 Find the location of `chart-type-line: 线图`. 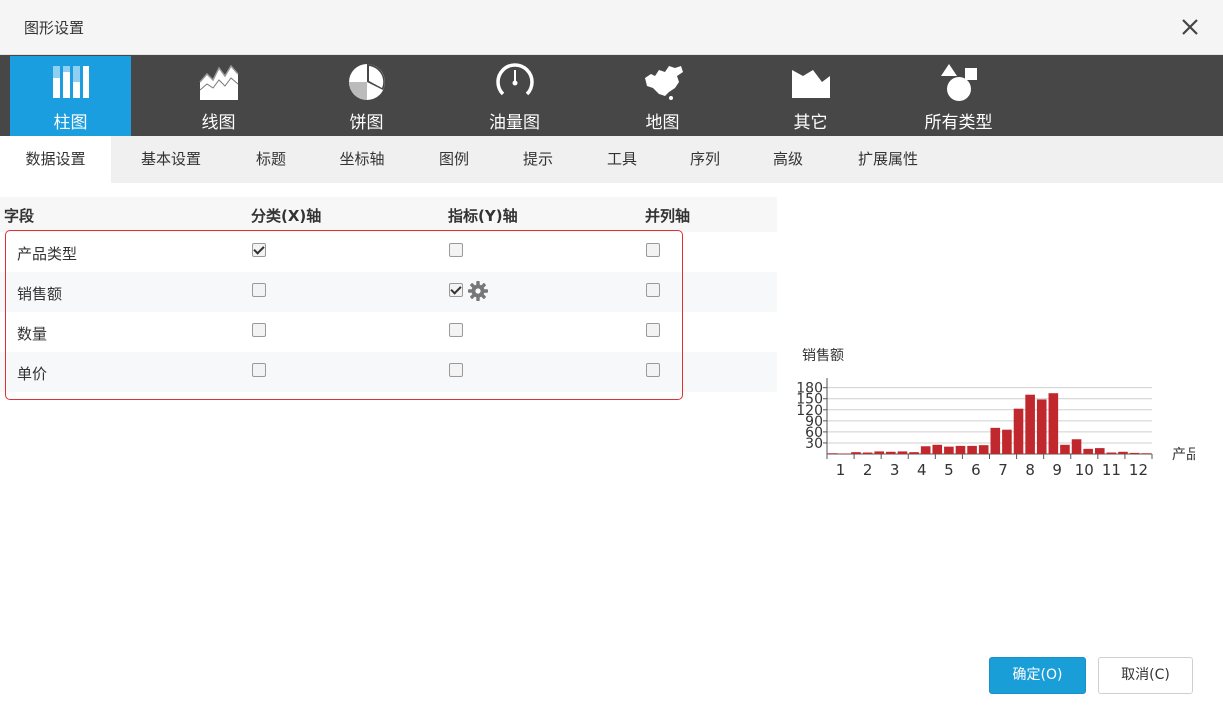

chart-type-line: 线图 is located at coordinates (218, 96).